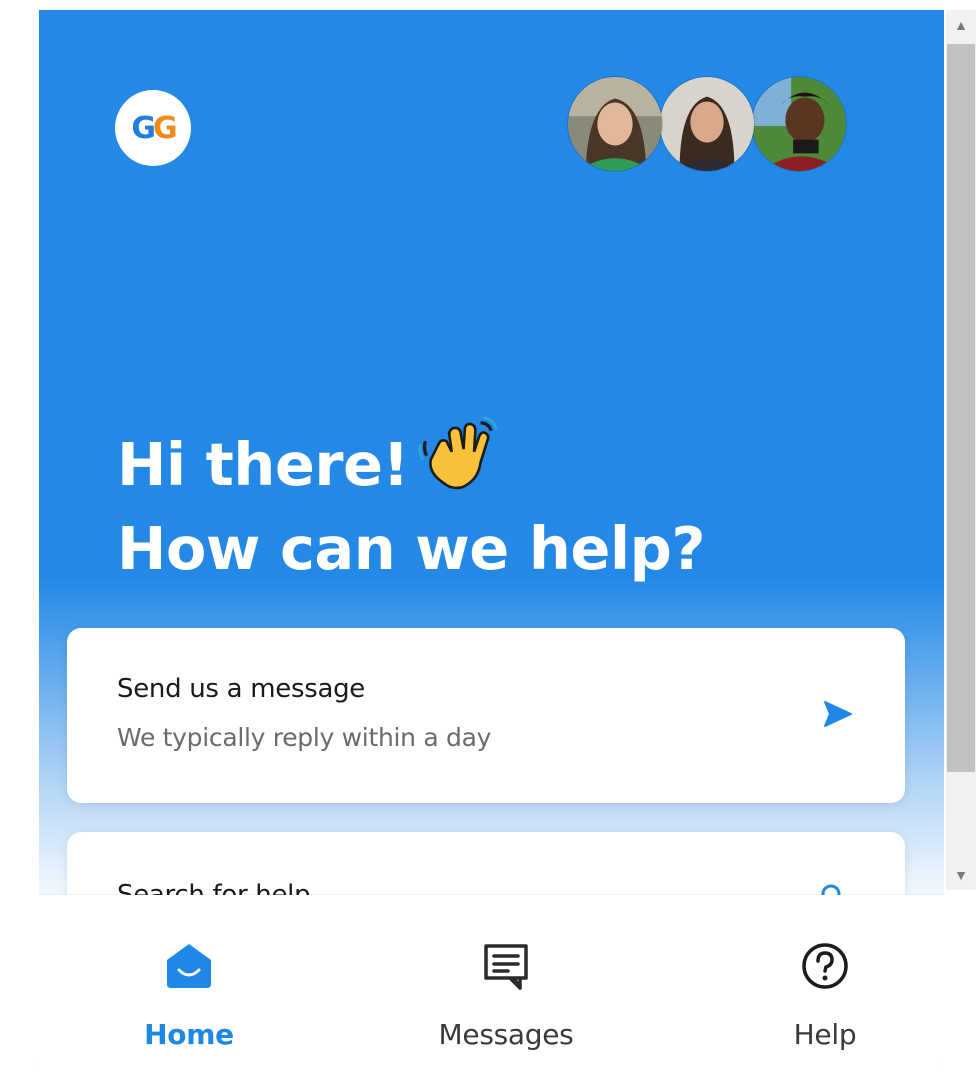 The height and width of the screenshot is (1079, 979). What do you see at coordinates (263, 464) in the screenshot?
I see `greeting-text: Hi there!` at bounding box center [263, 464].